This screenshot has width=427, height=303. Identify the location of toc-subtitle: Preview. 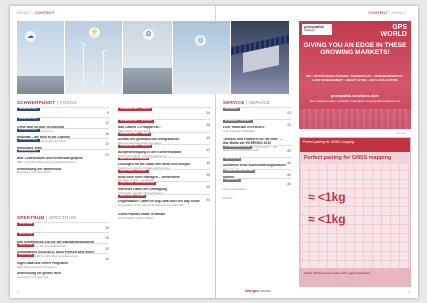
(228, 198).